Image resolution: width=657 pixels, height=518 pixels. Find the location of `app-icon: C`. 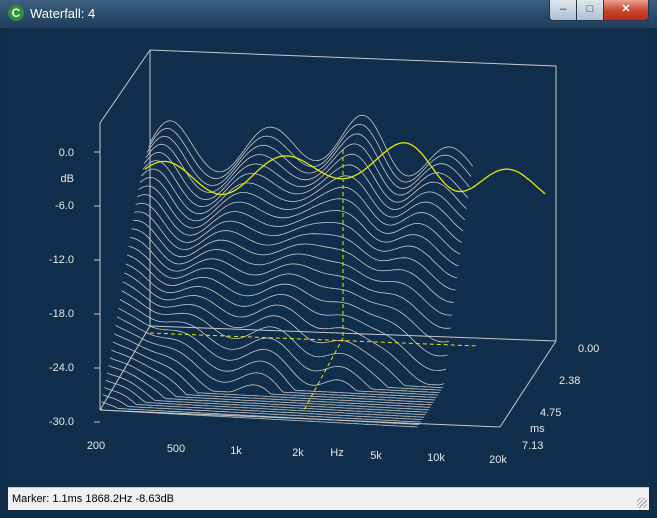

app-icon: C is located at coordinates (16, 13).